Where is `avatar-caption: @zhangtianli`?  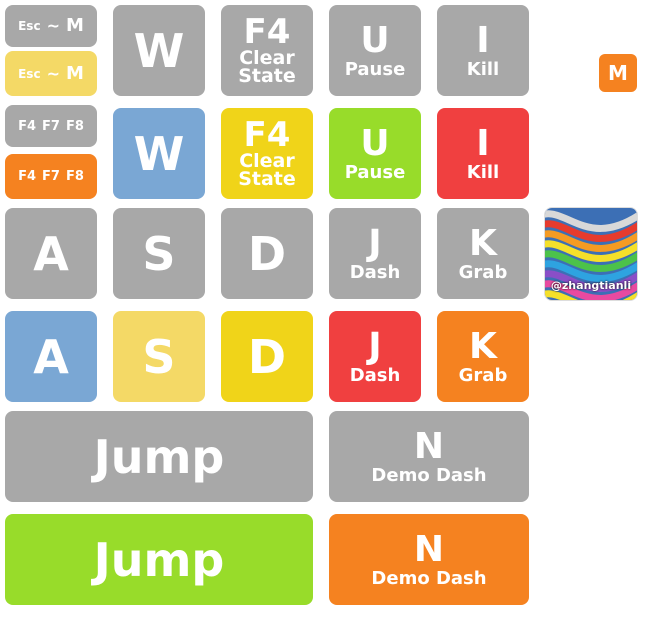 avatar-caption: @zhangtianli is located at coordinates (591, 285).